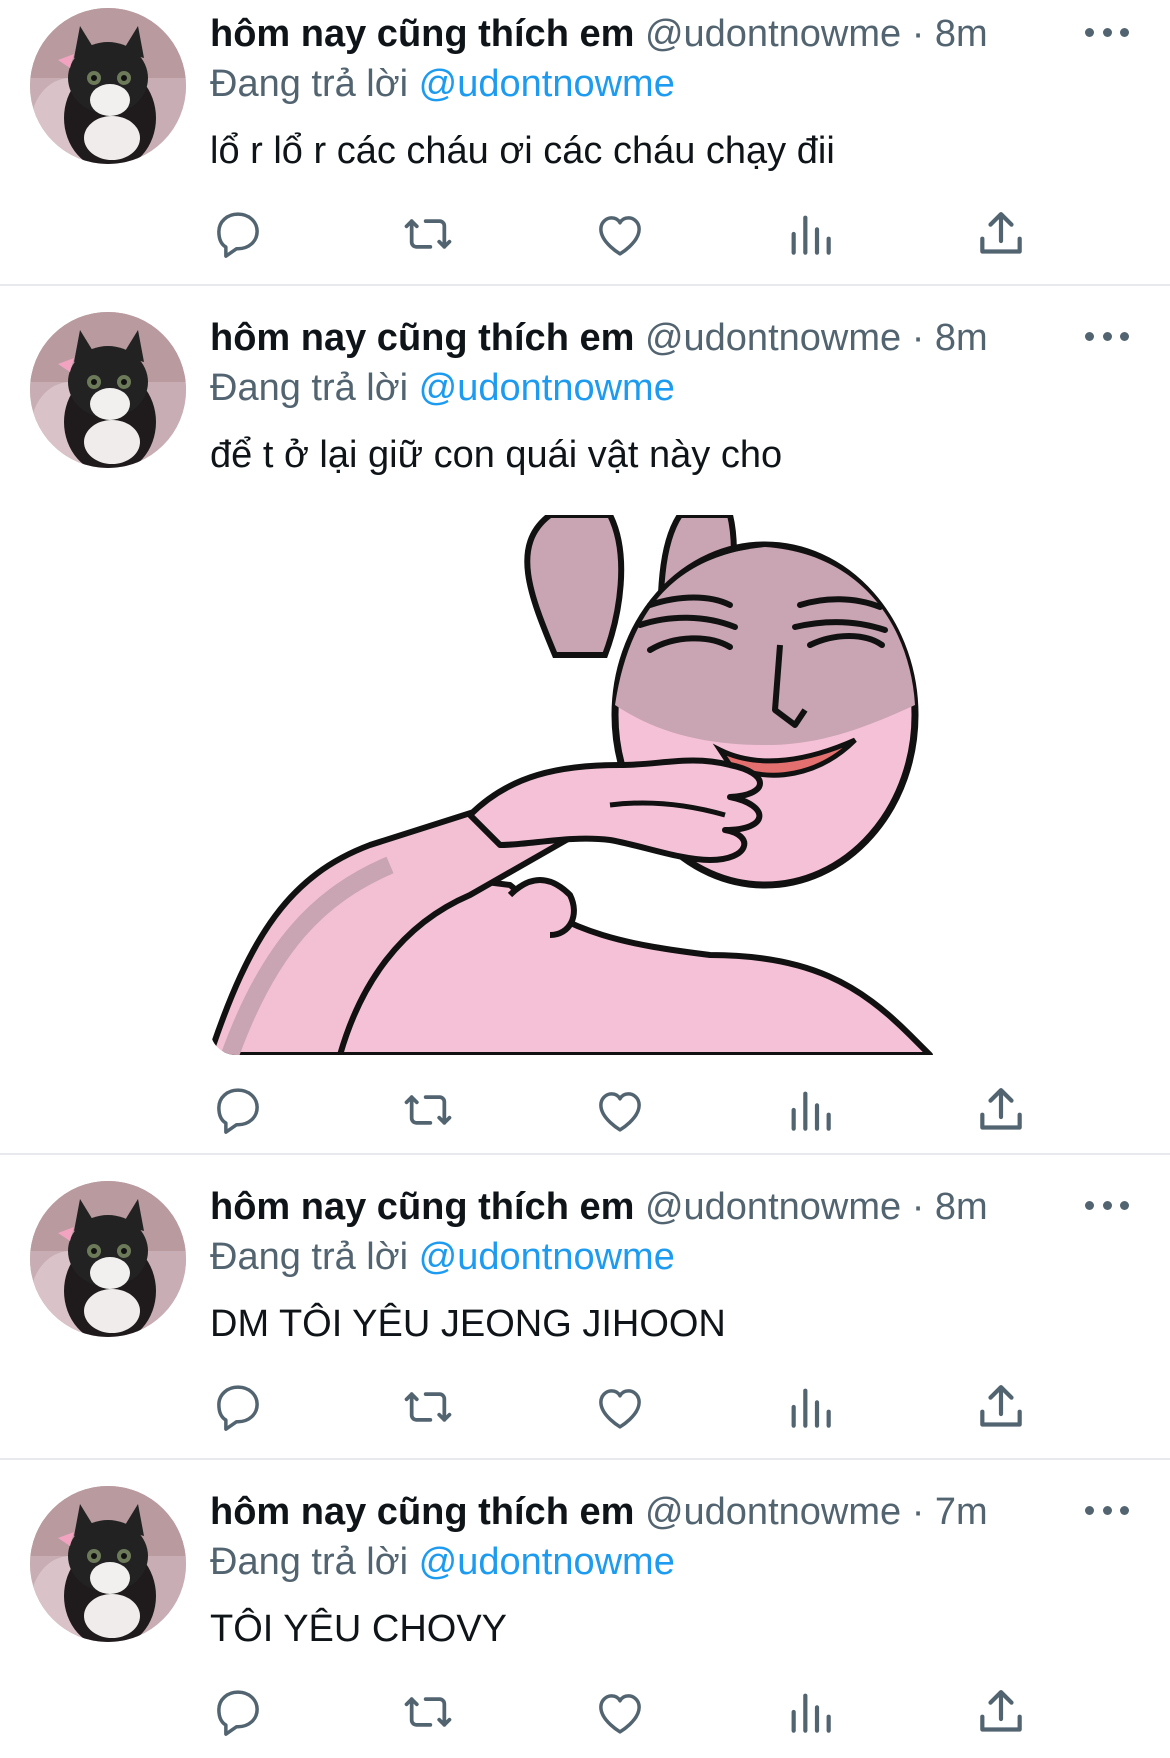 This screenshot has height=1758, width=1170. I want to click on timestamp: 7m, so click(961, 1512).